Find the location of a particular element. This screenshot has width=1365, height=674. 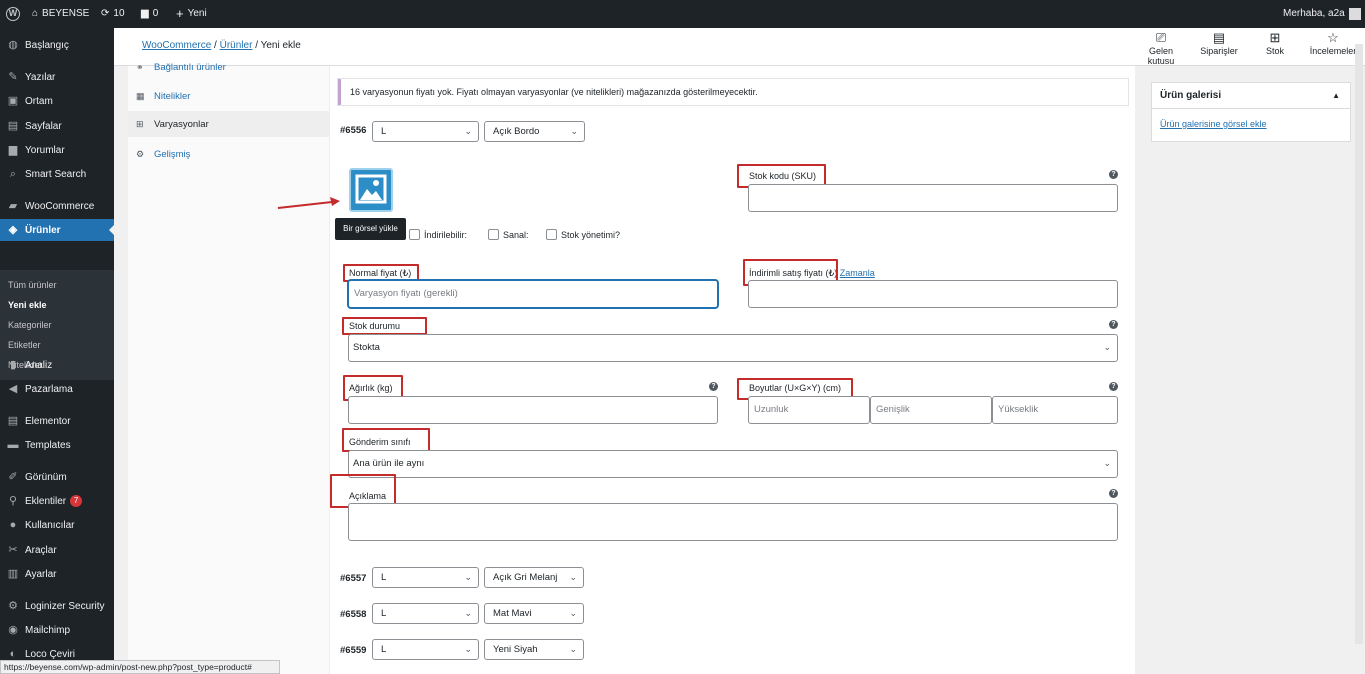

sidebar-item-g-r-n-m: ✐ Görünüm is located at coordinates (57, 477).